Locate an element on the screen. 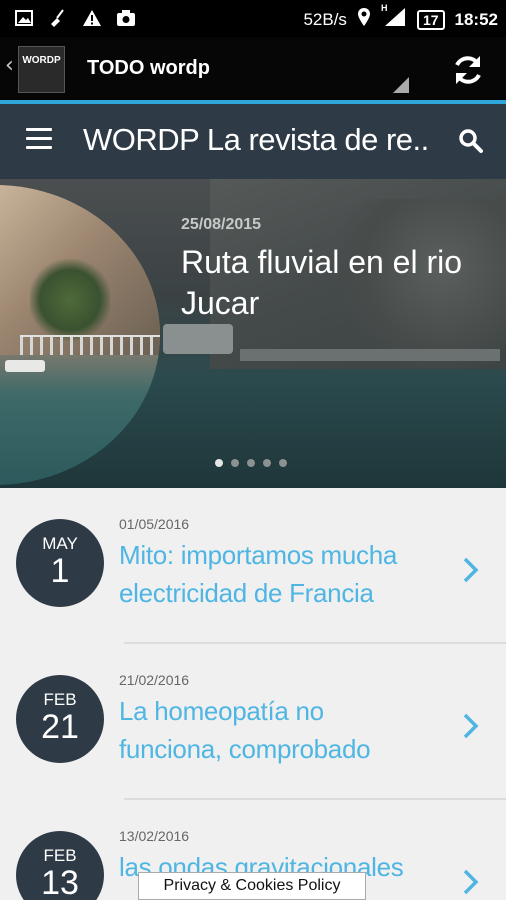  slider-dots is located at coordinates (251, 463).